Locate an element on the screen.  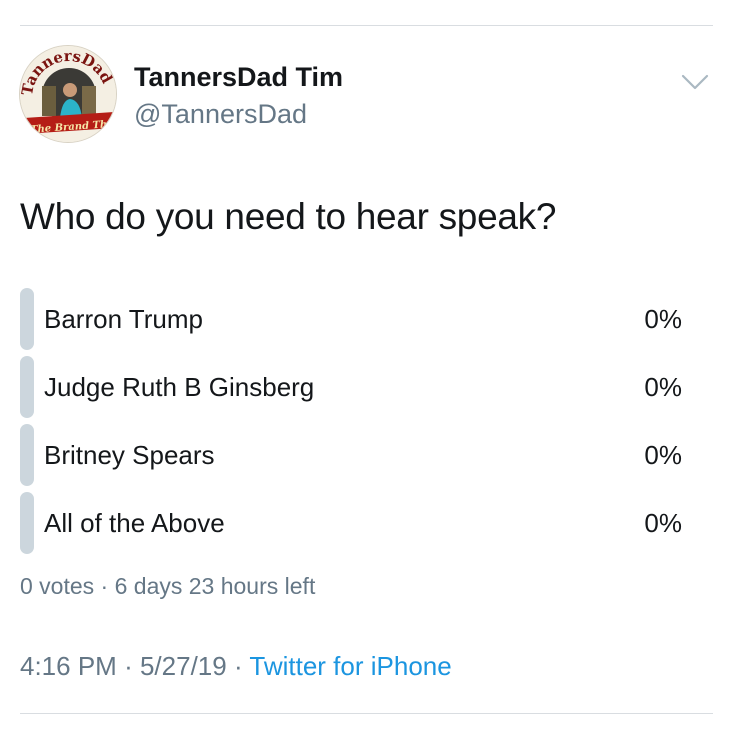
poll-option-label: All of the Above is located at coordinates (134, 523).